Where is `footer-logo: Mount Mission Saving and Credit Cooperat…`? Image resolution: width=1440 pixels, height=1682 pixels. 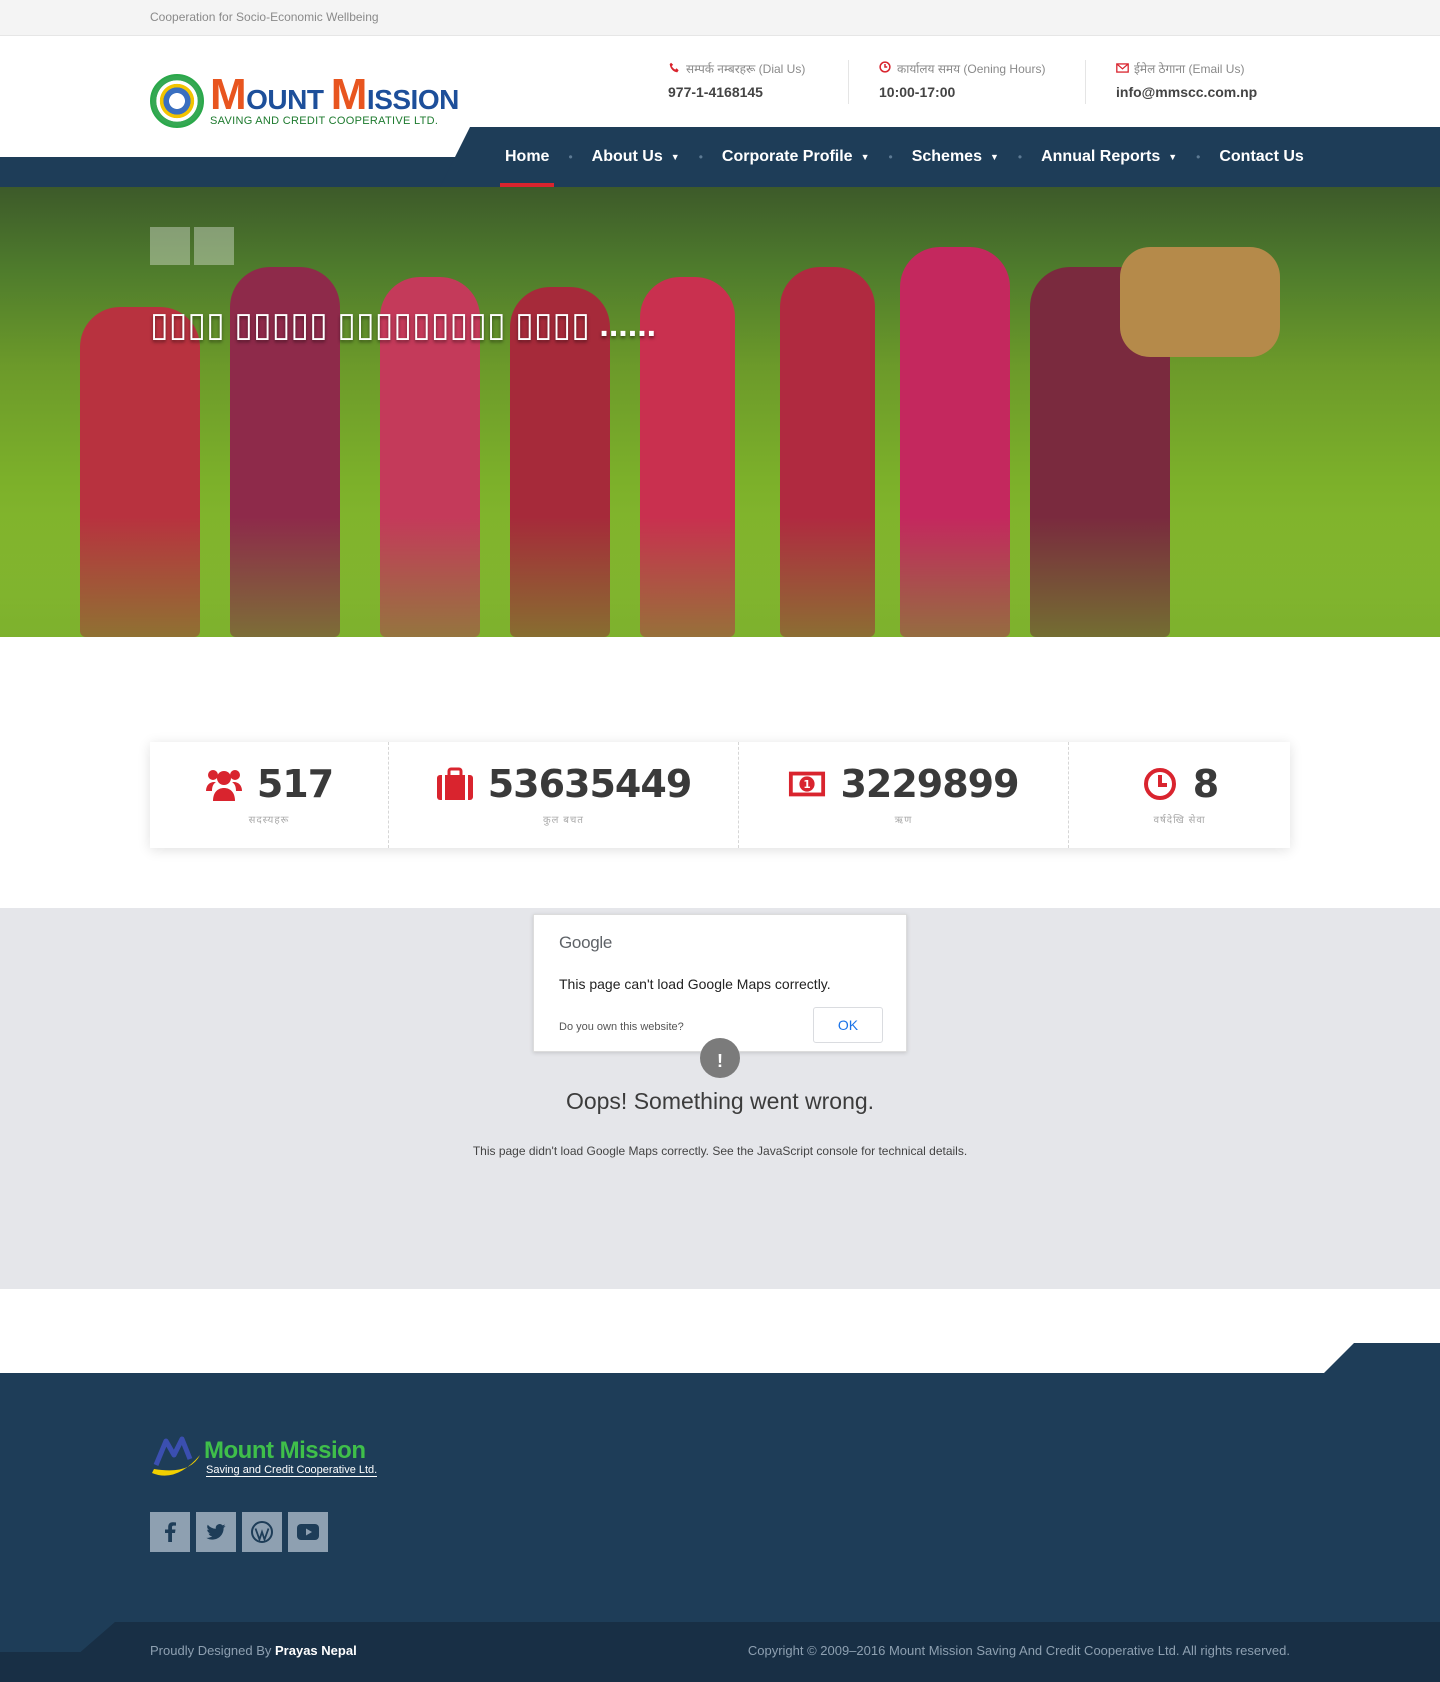 footer-logo: Mount Mission Saving and Credit Cooperat… is located at coordinates (270, 1458).